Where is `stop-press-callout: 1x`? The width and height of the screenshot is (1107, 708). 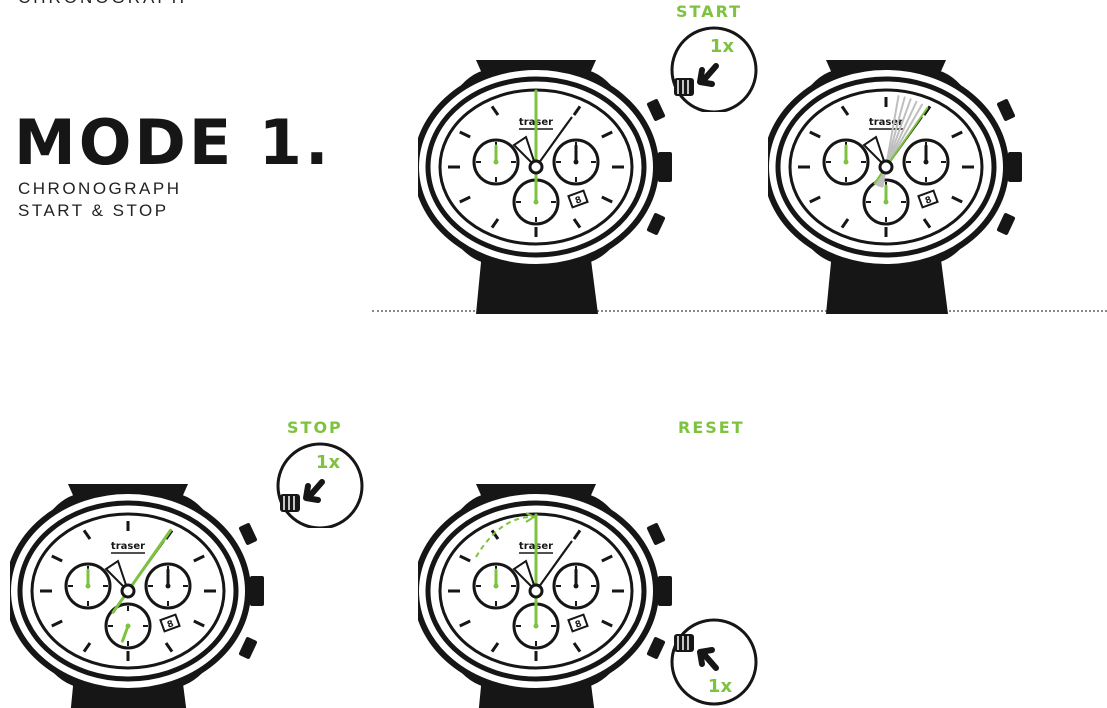 stop-press-callout: 1x is located at coordinates (320, 485).